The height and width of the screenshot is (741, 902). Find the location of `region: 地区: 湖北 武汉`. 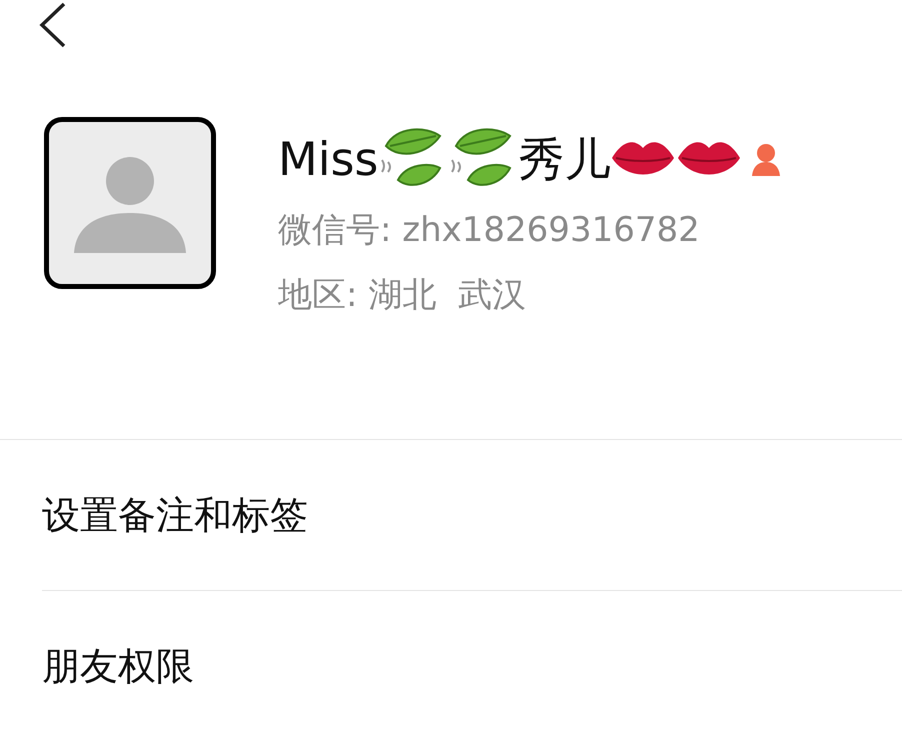

region: 地区: 湖北 武汉 is located at coordinates (402, 295).